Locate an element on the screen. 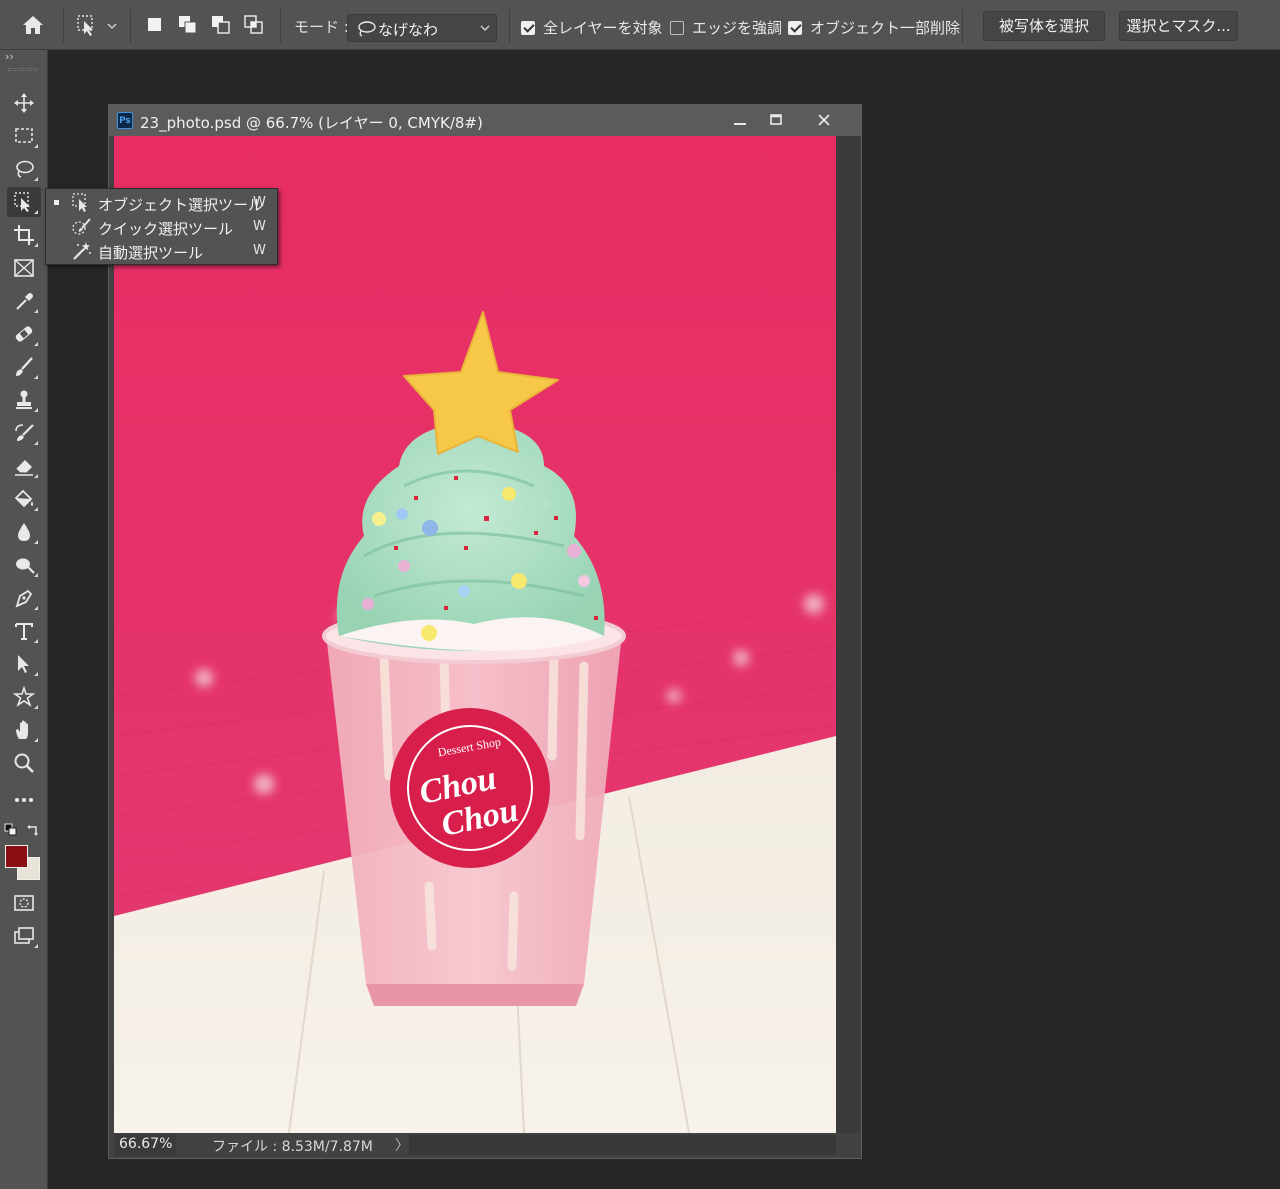  tool-preset-picker is located at coordinates (96, 26).